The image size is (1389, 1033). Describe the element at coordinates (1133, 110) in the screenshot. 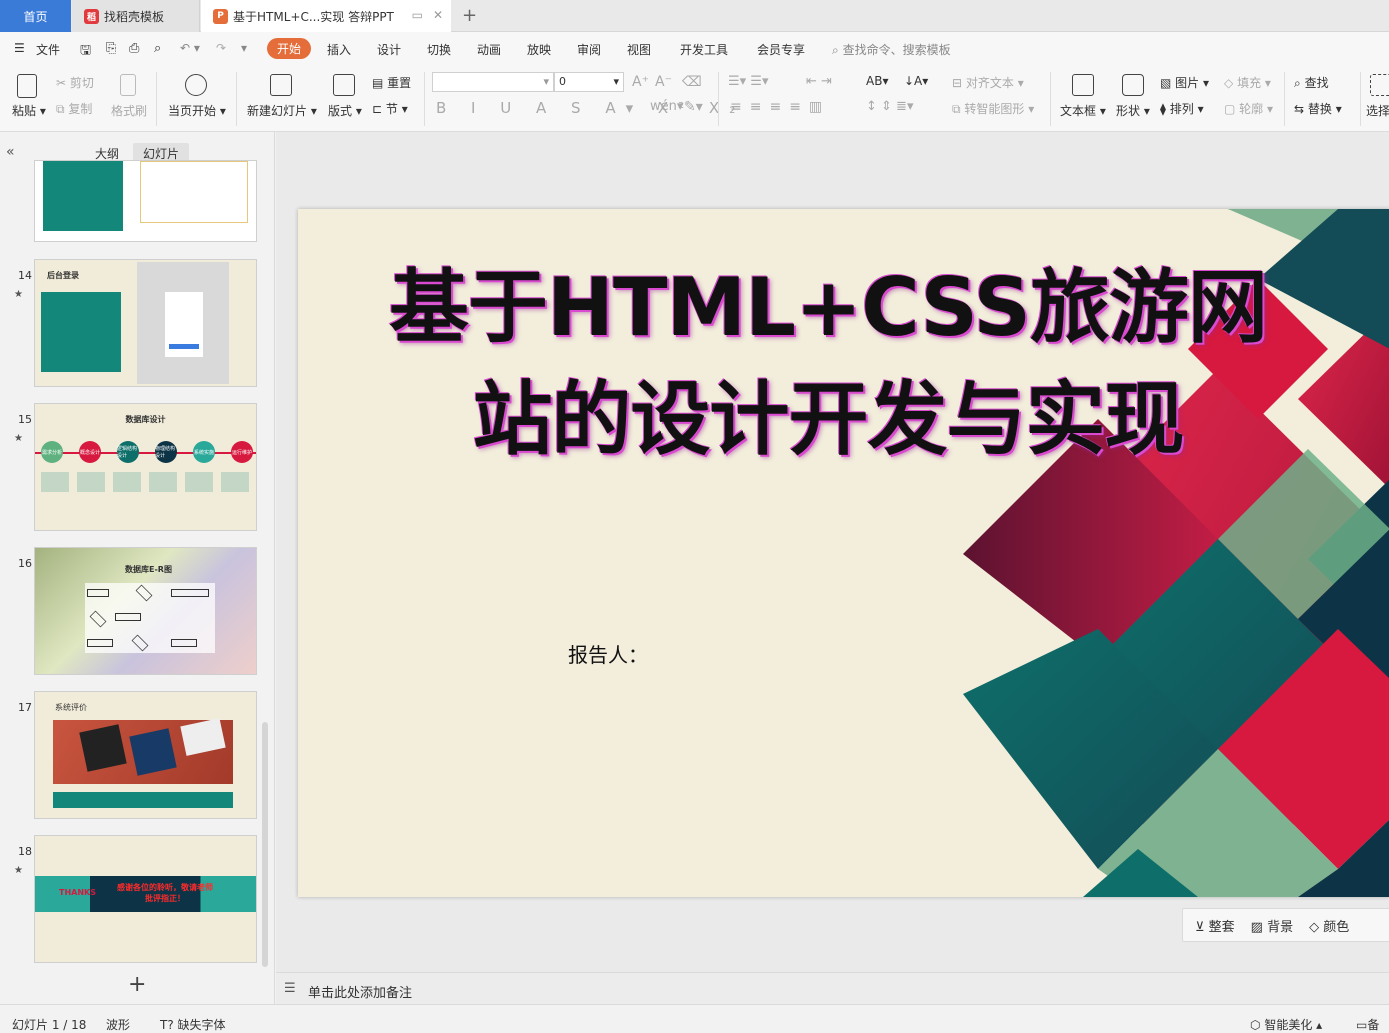

I see `shape-button: 形状 ▾` at that location.